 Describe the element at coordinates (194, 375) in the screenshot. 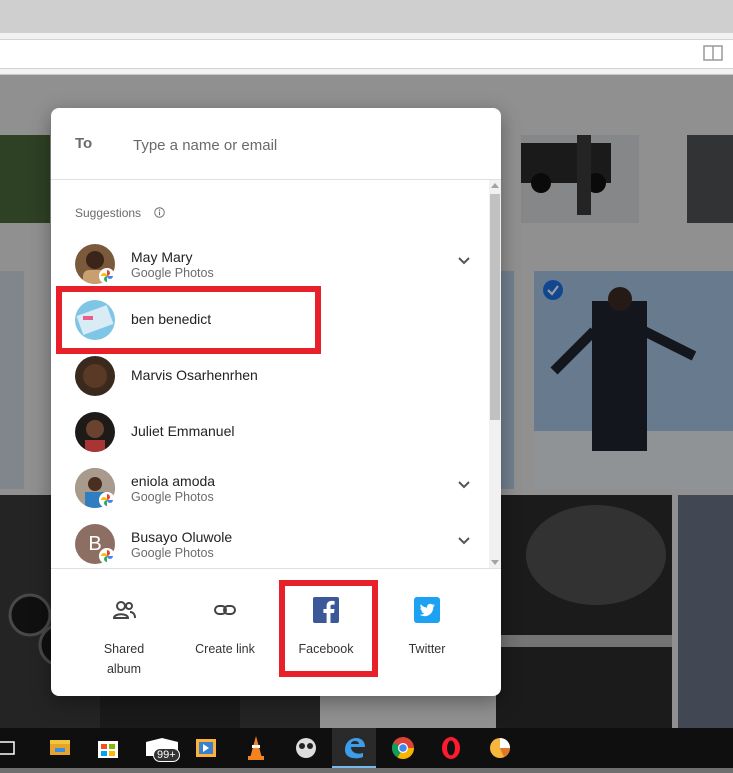

I see `contact-name: Marvis Osarhenrhen` at that location.